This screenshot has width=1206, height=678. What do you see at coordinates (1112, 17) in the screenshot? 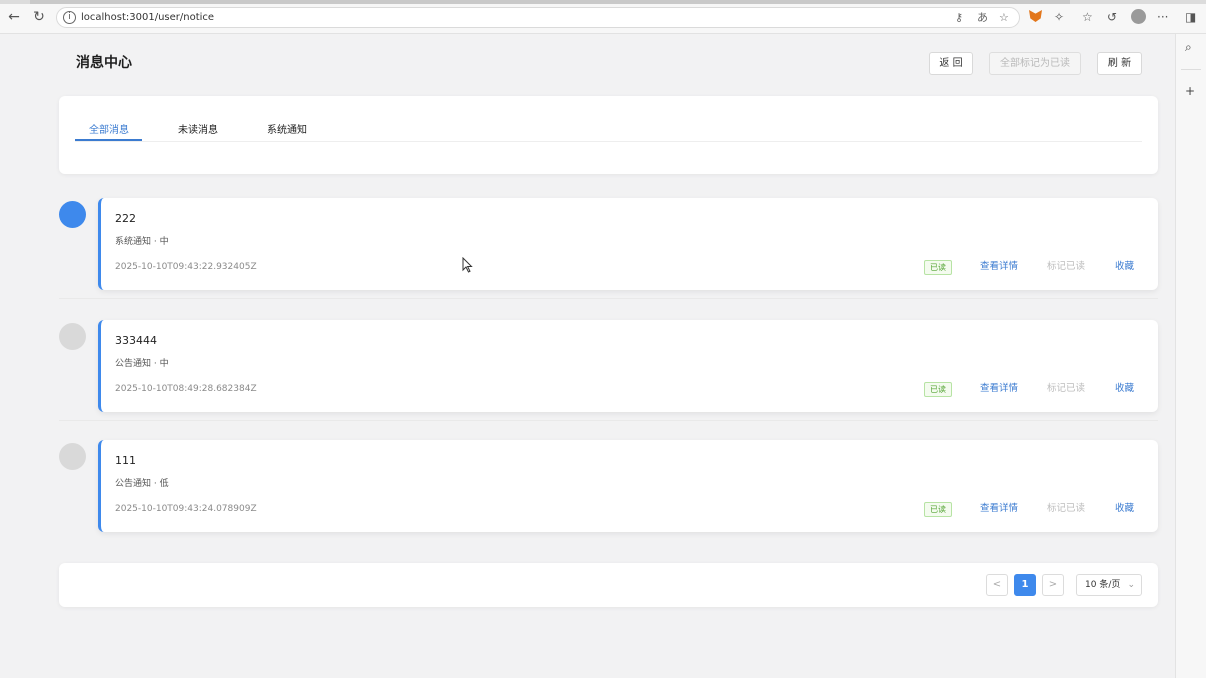
I see `history-icon: ↺` at bounding box center [1112, 17].